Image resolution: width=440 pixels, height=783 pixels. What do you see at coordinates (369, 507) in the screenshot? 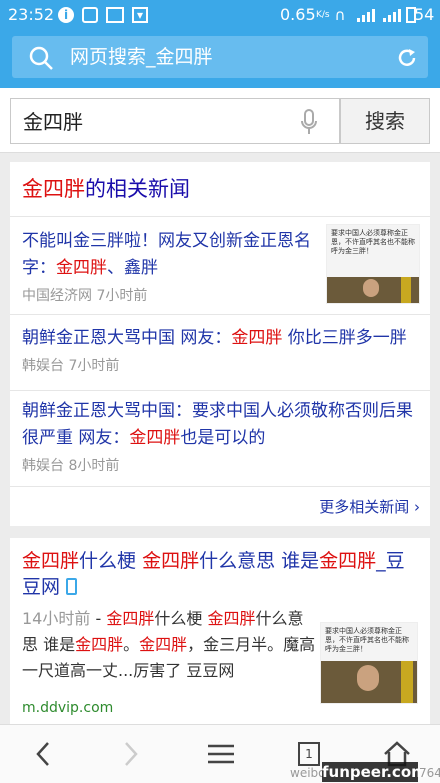
I see `more-news-link: 更多相关新闻 ›` at bounding box center [369, 507].